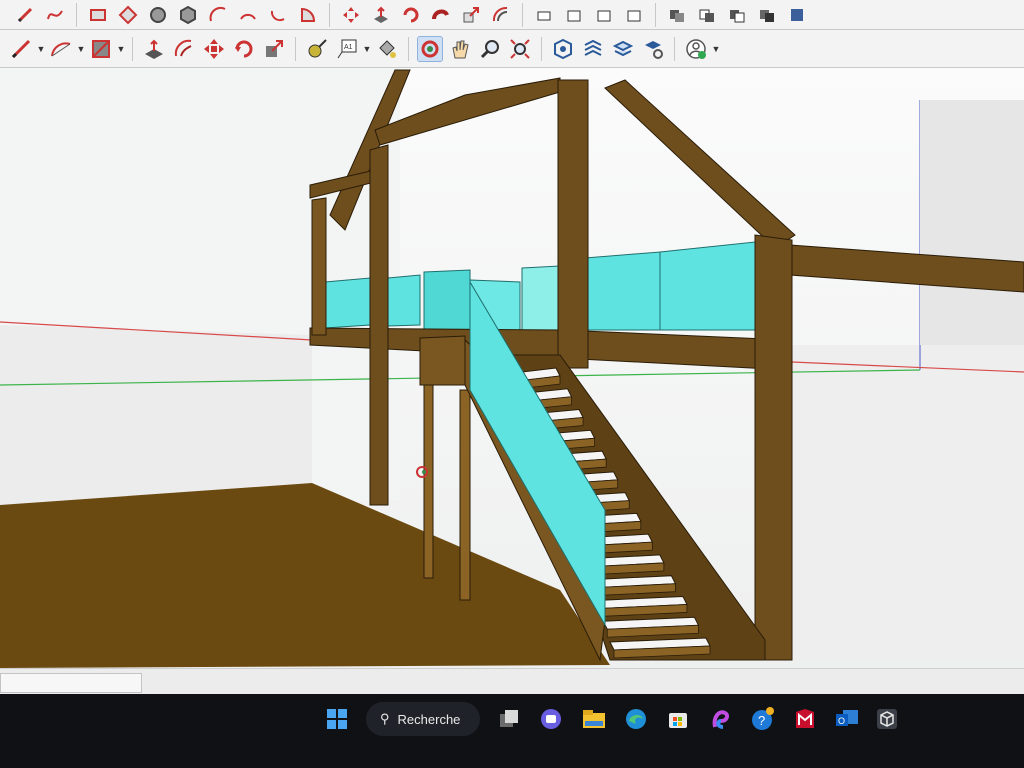 The width and height of the screenshot is (1024, 768). Describe the element at coordinates (278, 15) in the screenshot. I see `three-point-arc-icon` at that location.